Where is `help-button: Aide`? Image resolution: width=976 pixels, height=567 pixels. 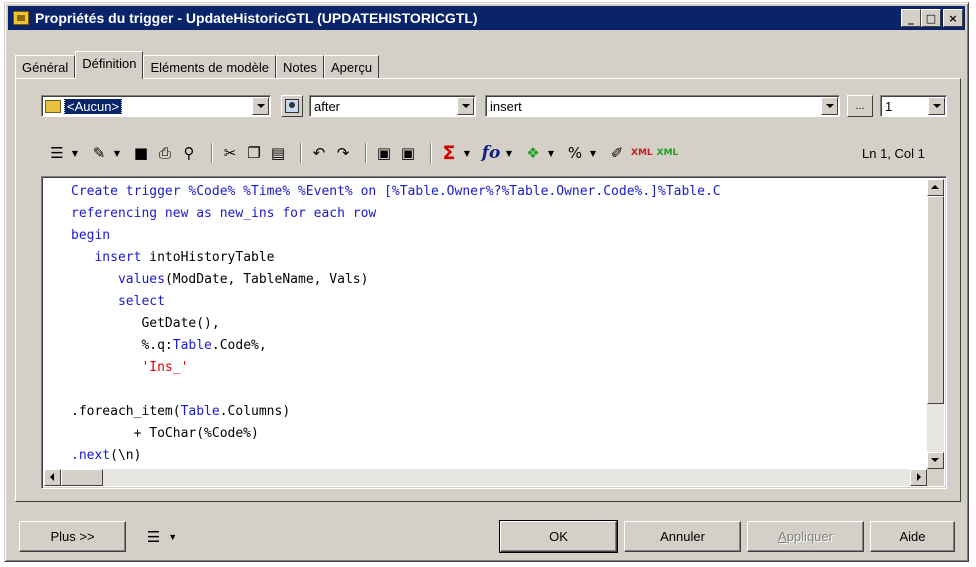
help-button: Aide is located at coordinates (912, 536).